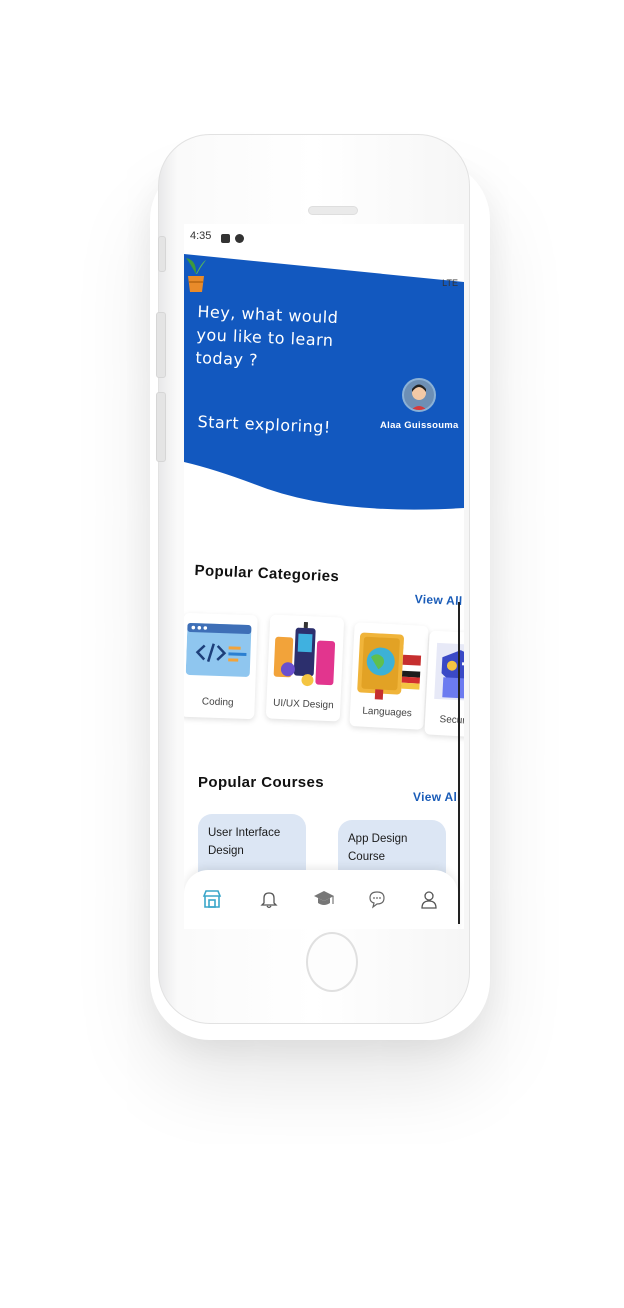  Describe the element at coordinates (450, 283) in the screenshot. I see `network-indicator: LTE` at that location.